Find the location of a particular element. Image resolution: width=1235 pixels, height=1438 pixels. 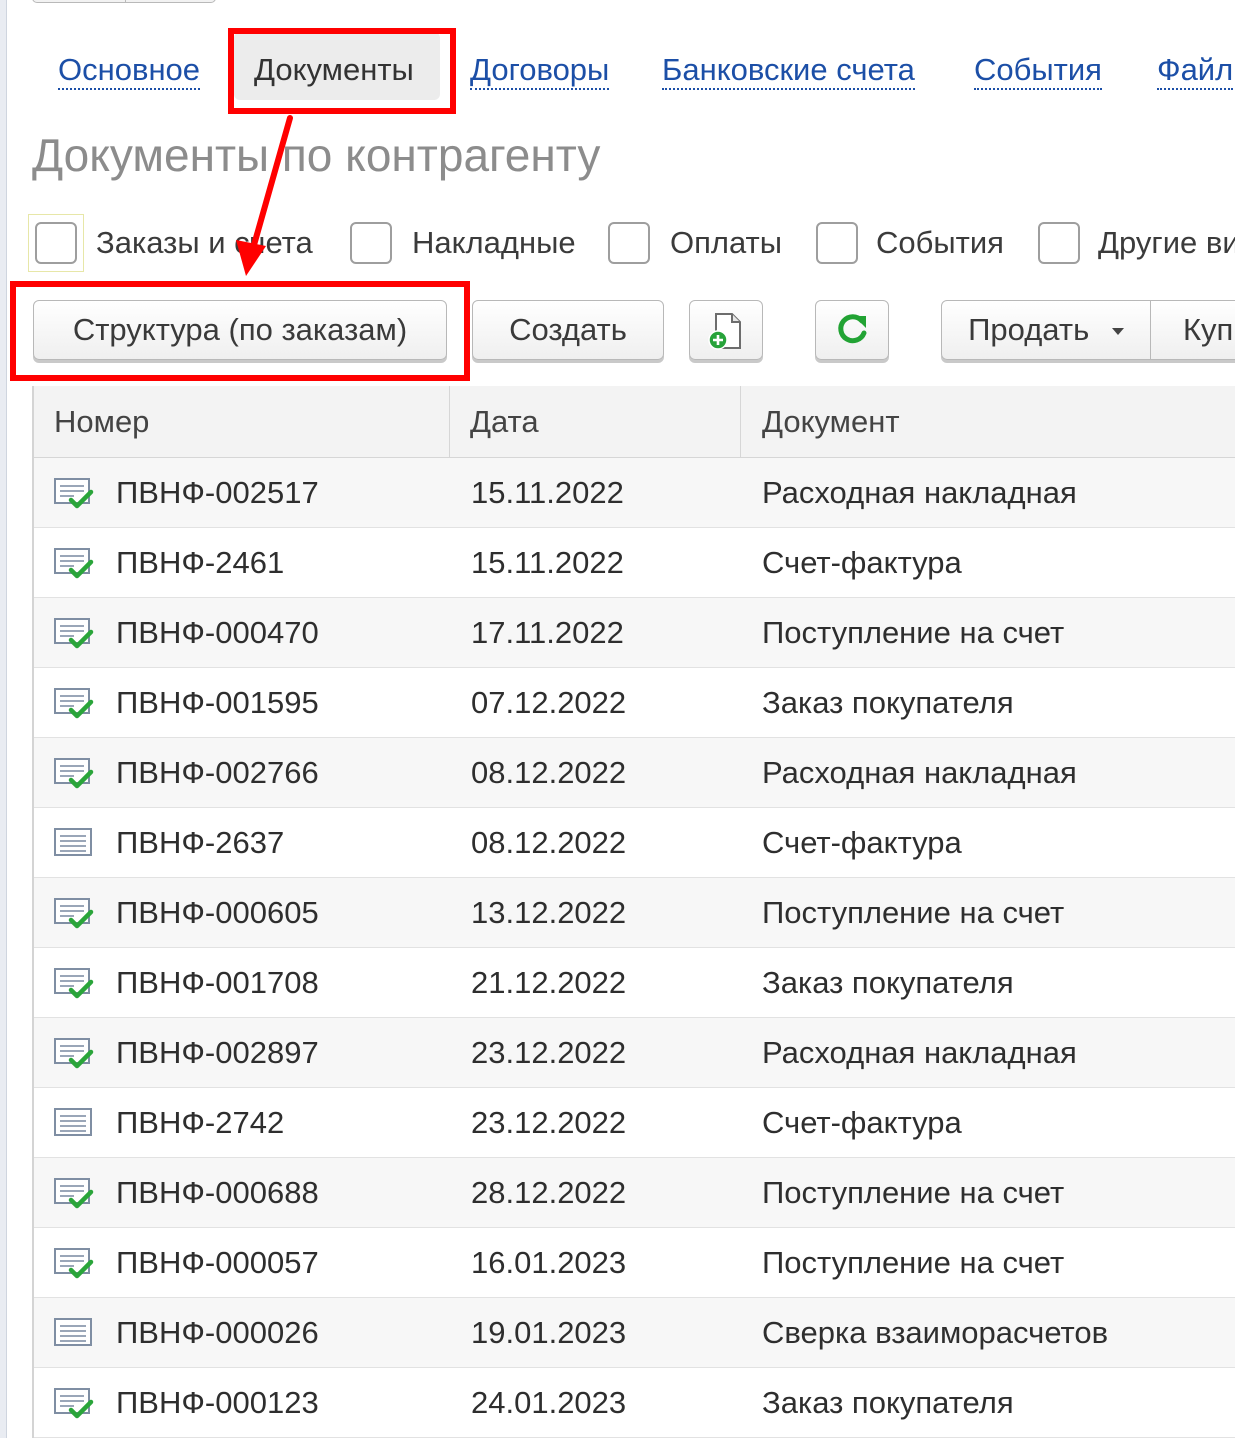

cell-number: ПВНФ-000026 is located at coordinates (217, 1332).